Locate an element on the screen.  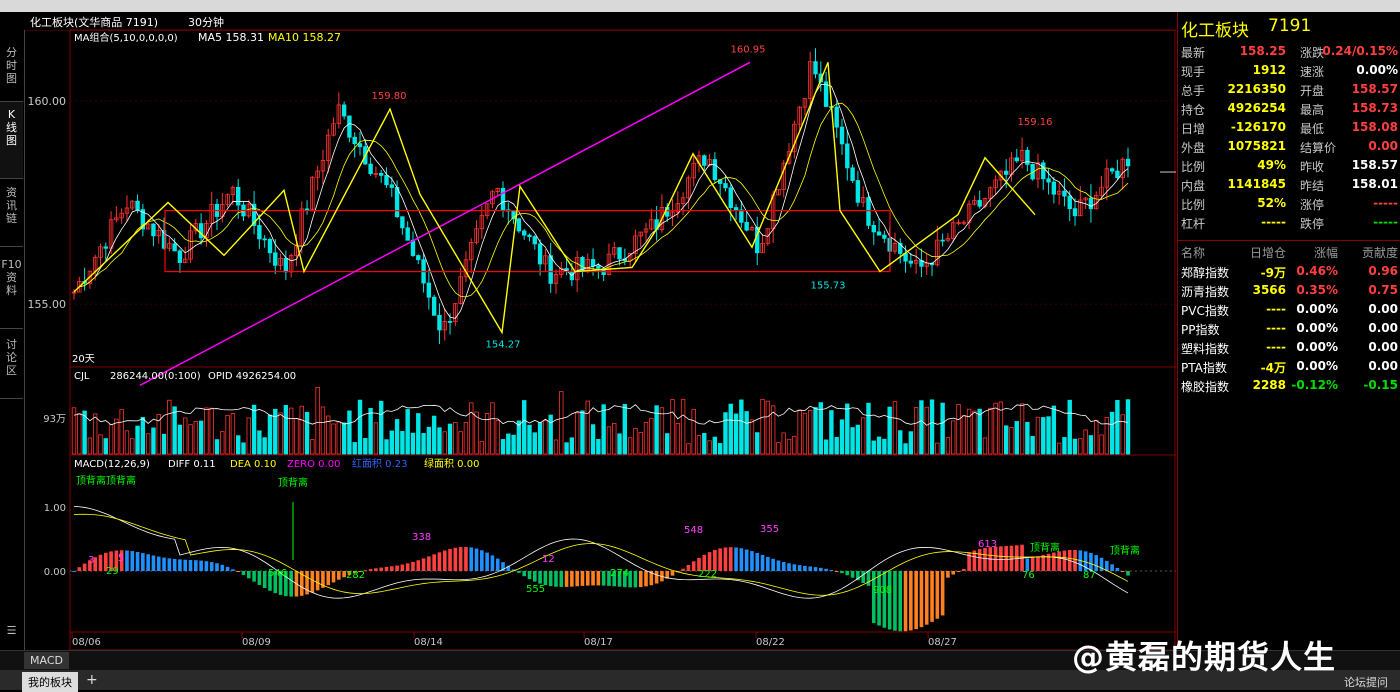
table-header-cell: 涨幅 is located at coordinates (1326, 252).